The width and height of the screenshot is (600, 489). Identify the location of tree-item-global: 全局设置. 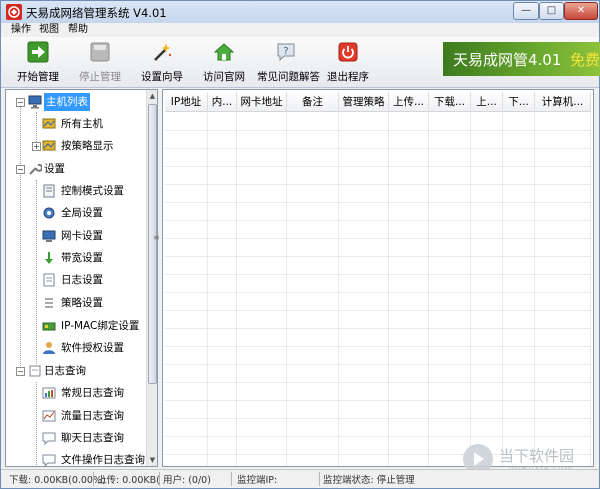
(75, 213).